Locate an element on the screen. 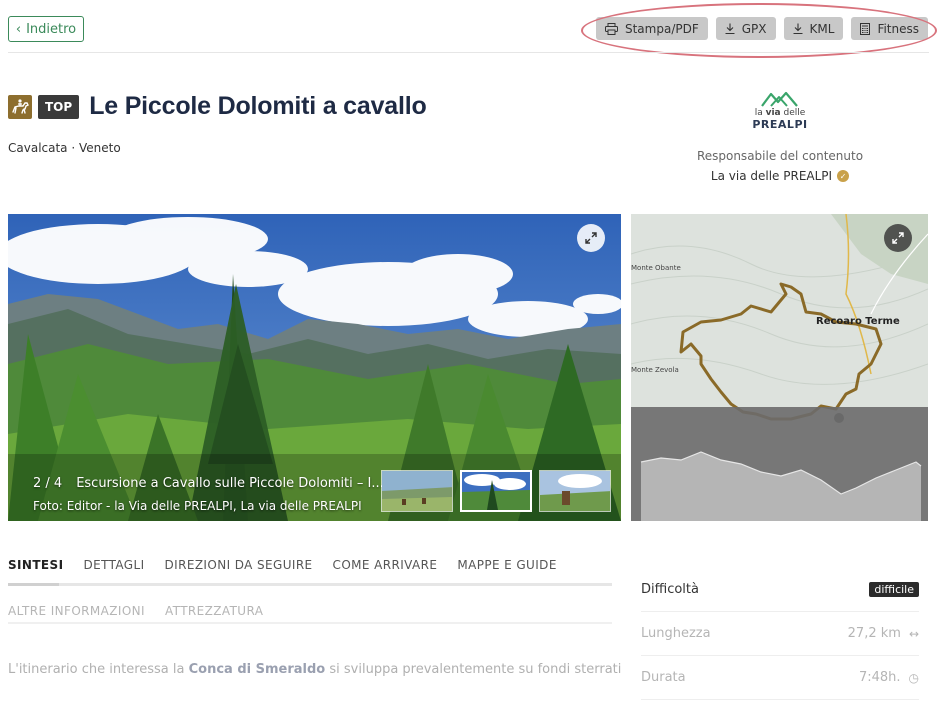 The height and width of the screenshot is (706, 937). title-row: TOP Le Piccole Dolomiti a cavallo is located at coordinates (217, 106).